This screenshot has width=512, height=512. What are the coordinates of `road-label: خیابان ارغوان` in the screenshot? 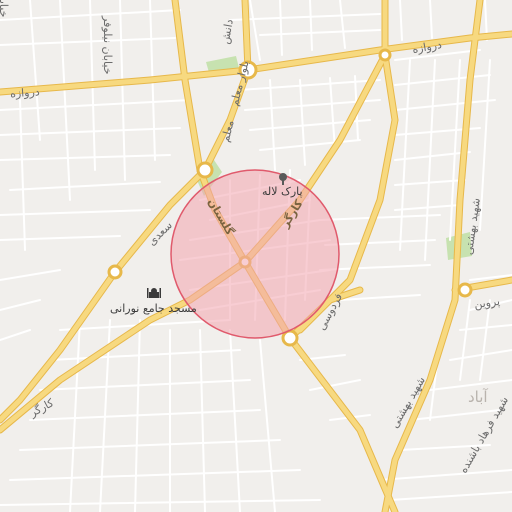 It's located at (5, 8).